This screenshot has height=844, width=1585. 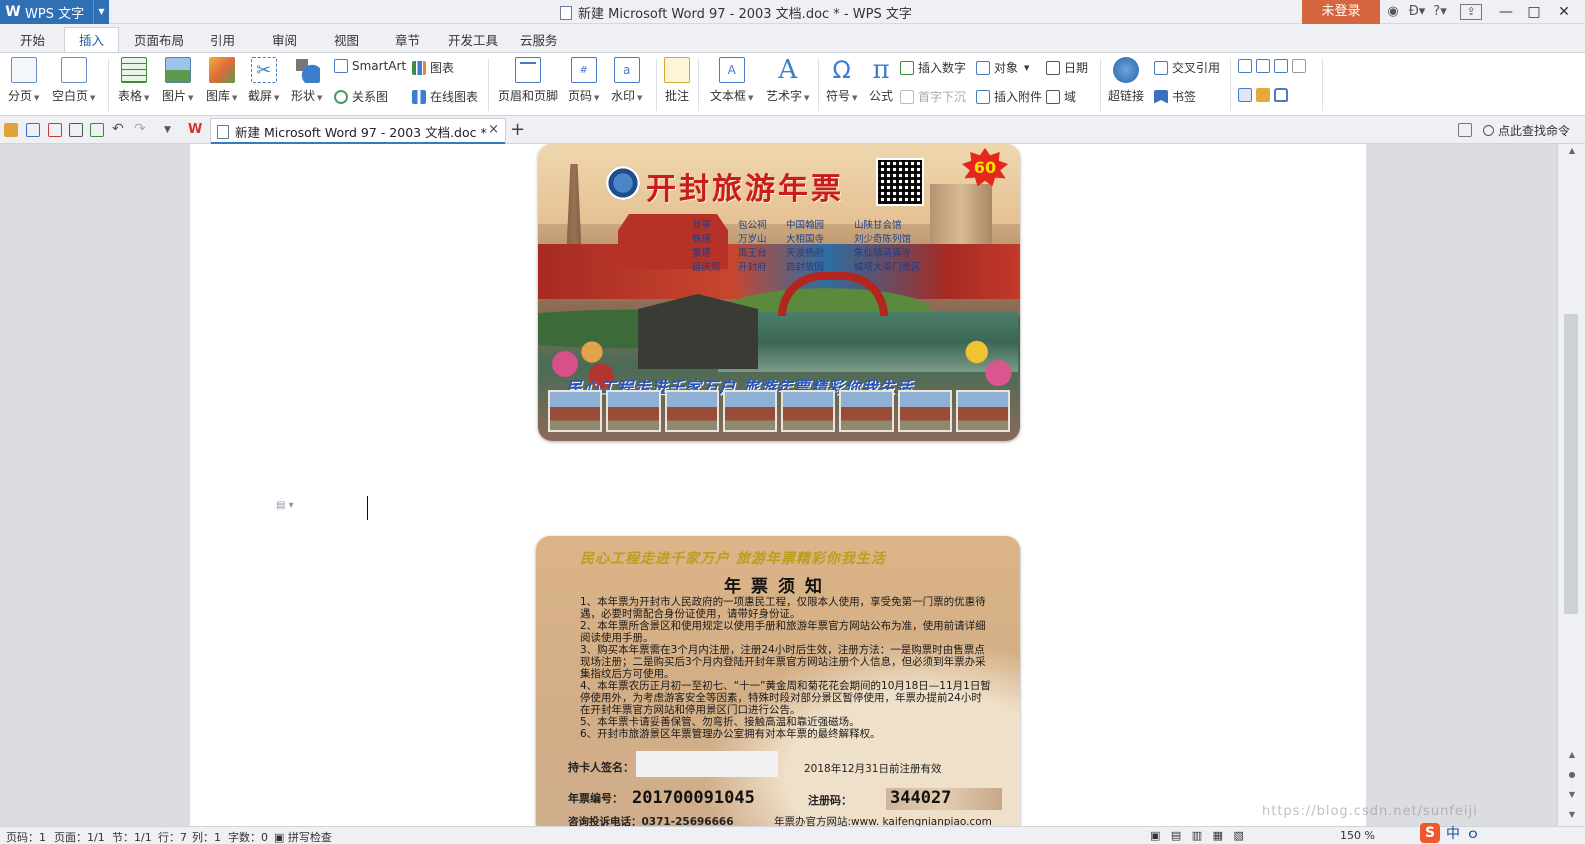 I want to click on scroll-up-icon: ▲, so click(x=1571, y=150).